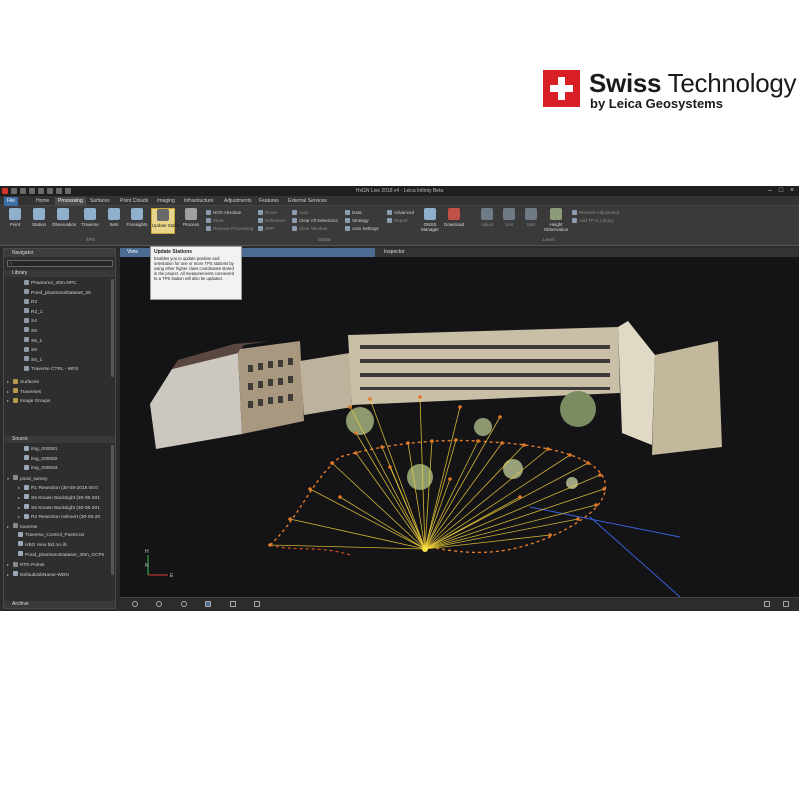  I want to click on gnss-manager-button: GNSS Manager, so click(430, 221).